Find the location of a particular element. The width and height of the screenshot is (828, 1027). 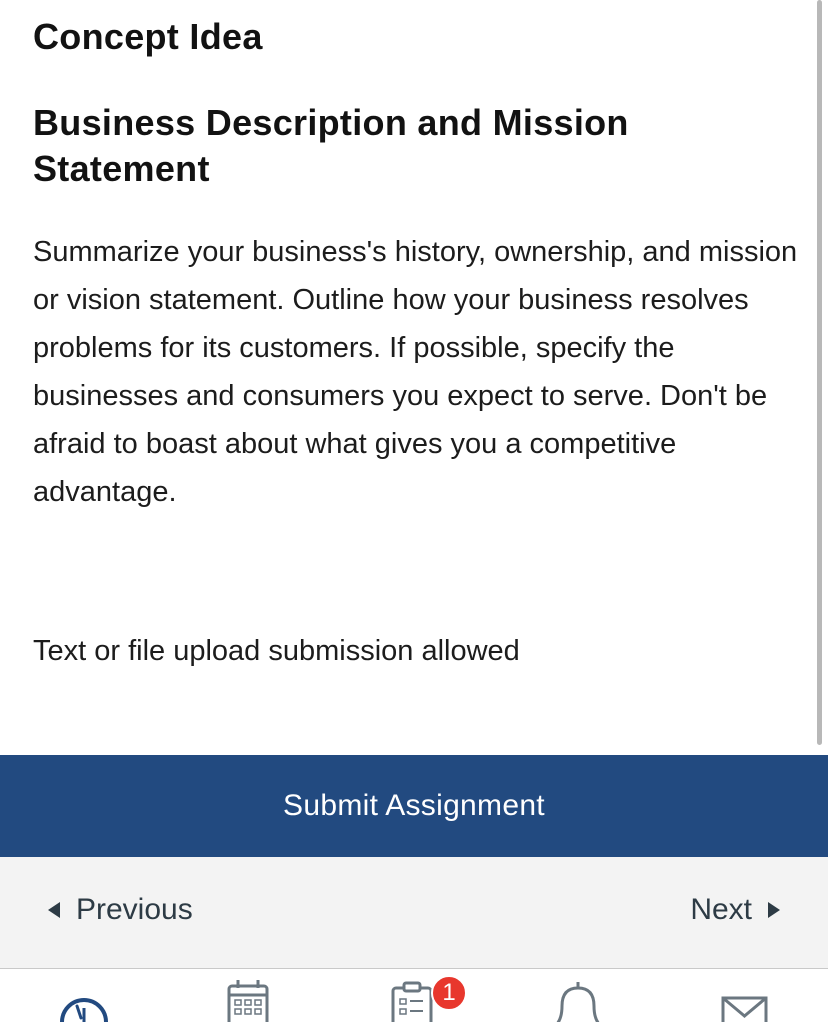

submit-assignment-button: Submit Assignment is located at coordinates (414, 806).